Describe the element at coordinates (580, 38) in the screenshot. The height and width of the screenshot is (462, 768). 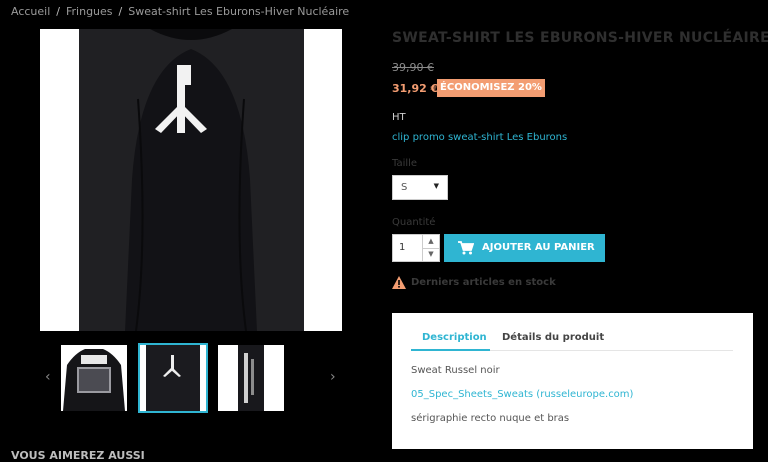
I see `product-title: SWEAT-SHIRT LES EBURONS-HIVER NUCLÉAIRE` at that location.